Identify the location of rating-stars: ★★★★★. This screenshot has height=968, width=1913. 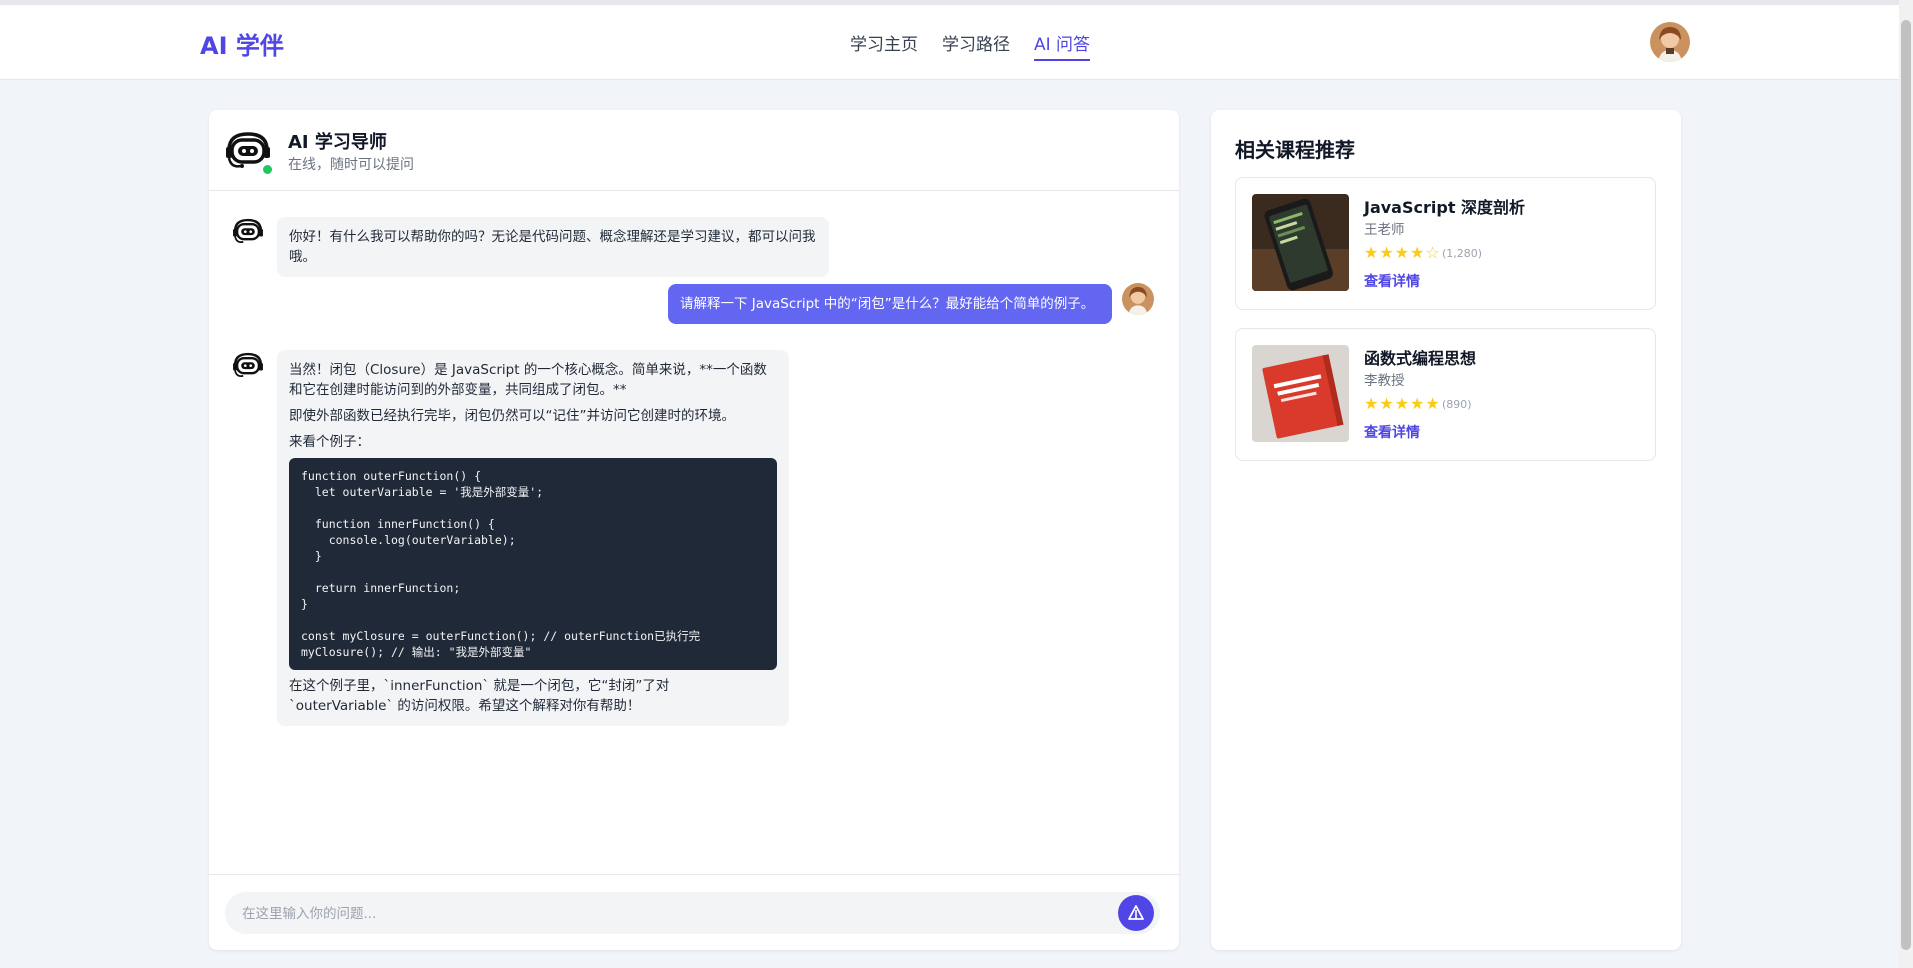
(1402, 403).